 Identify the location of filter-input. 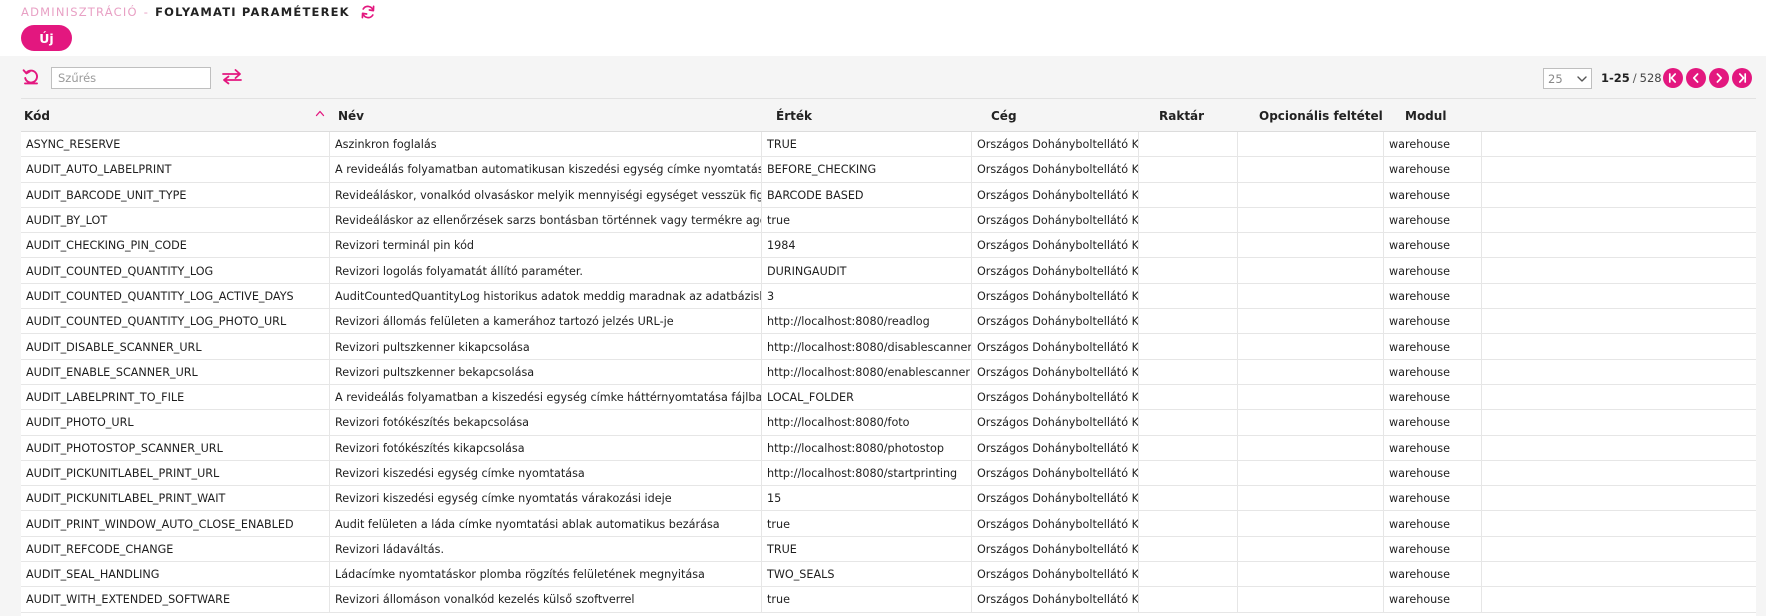
(131, 78).